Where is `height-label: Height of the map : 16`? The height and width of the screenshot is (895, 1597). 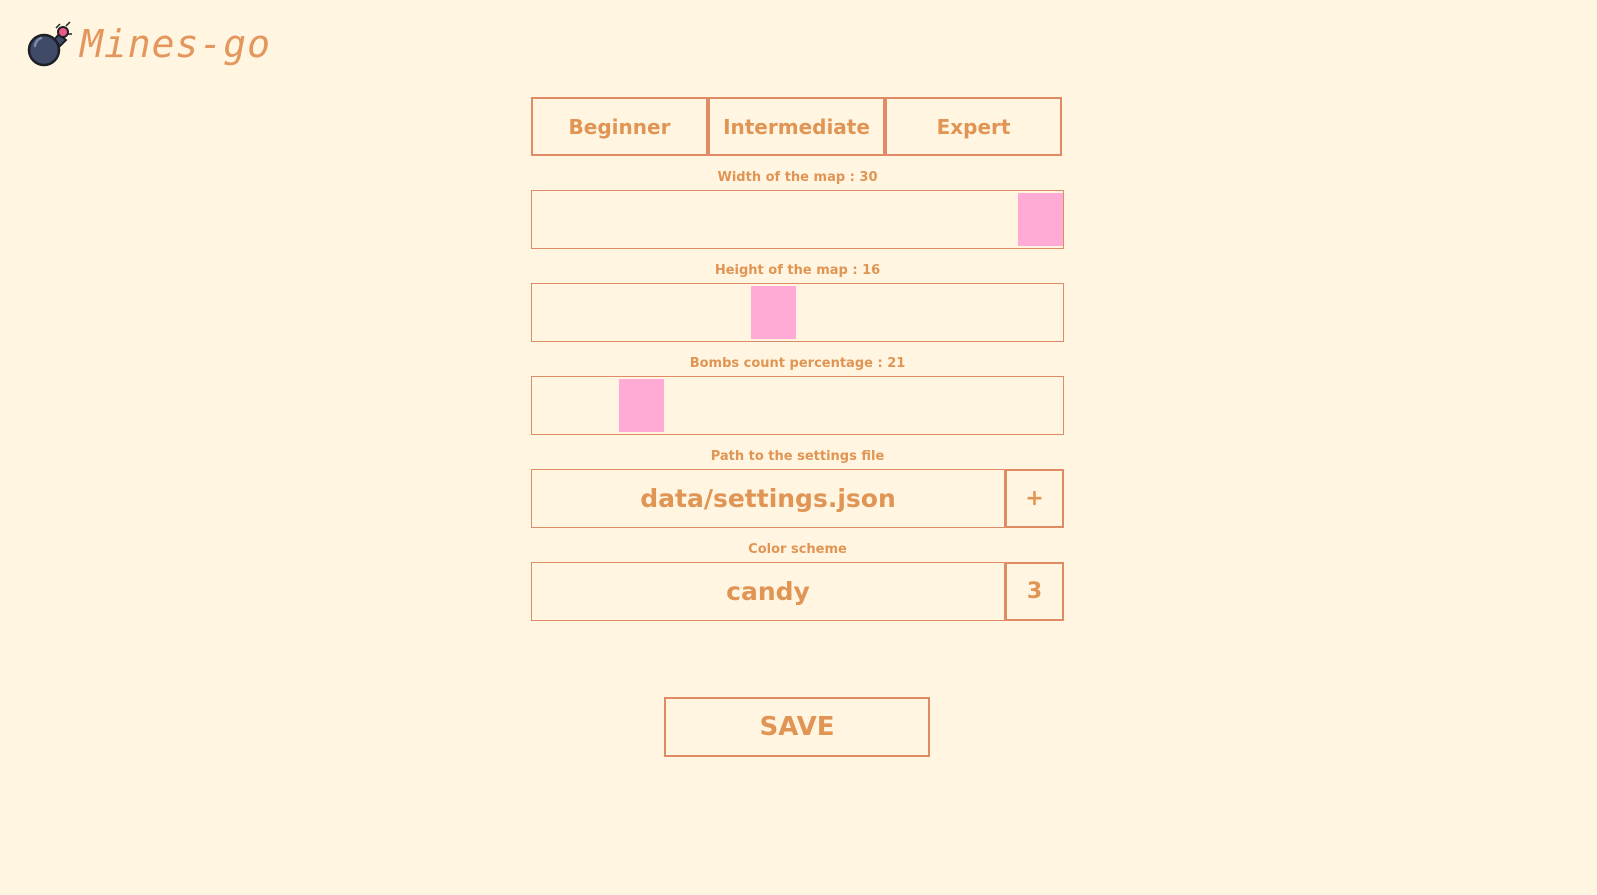
height-label: Height of the map : 16 is located at coordinates (797, 270).